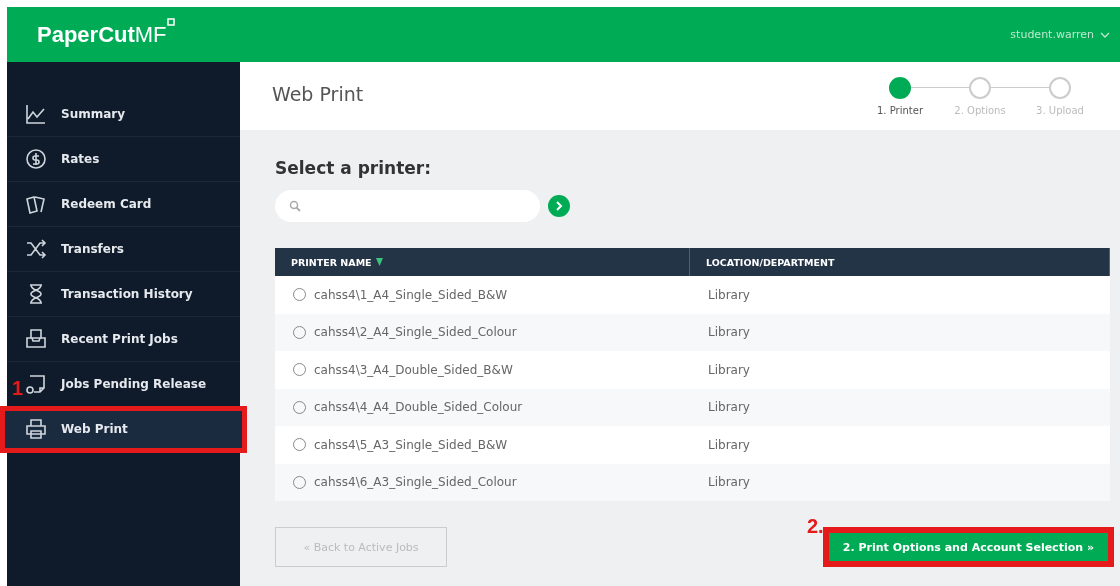 The image size is (1120, 586). Describe the element at coordinates (106, 34) in the screenshot. I see `logo: PaperCutMF` at that location.